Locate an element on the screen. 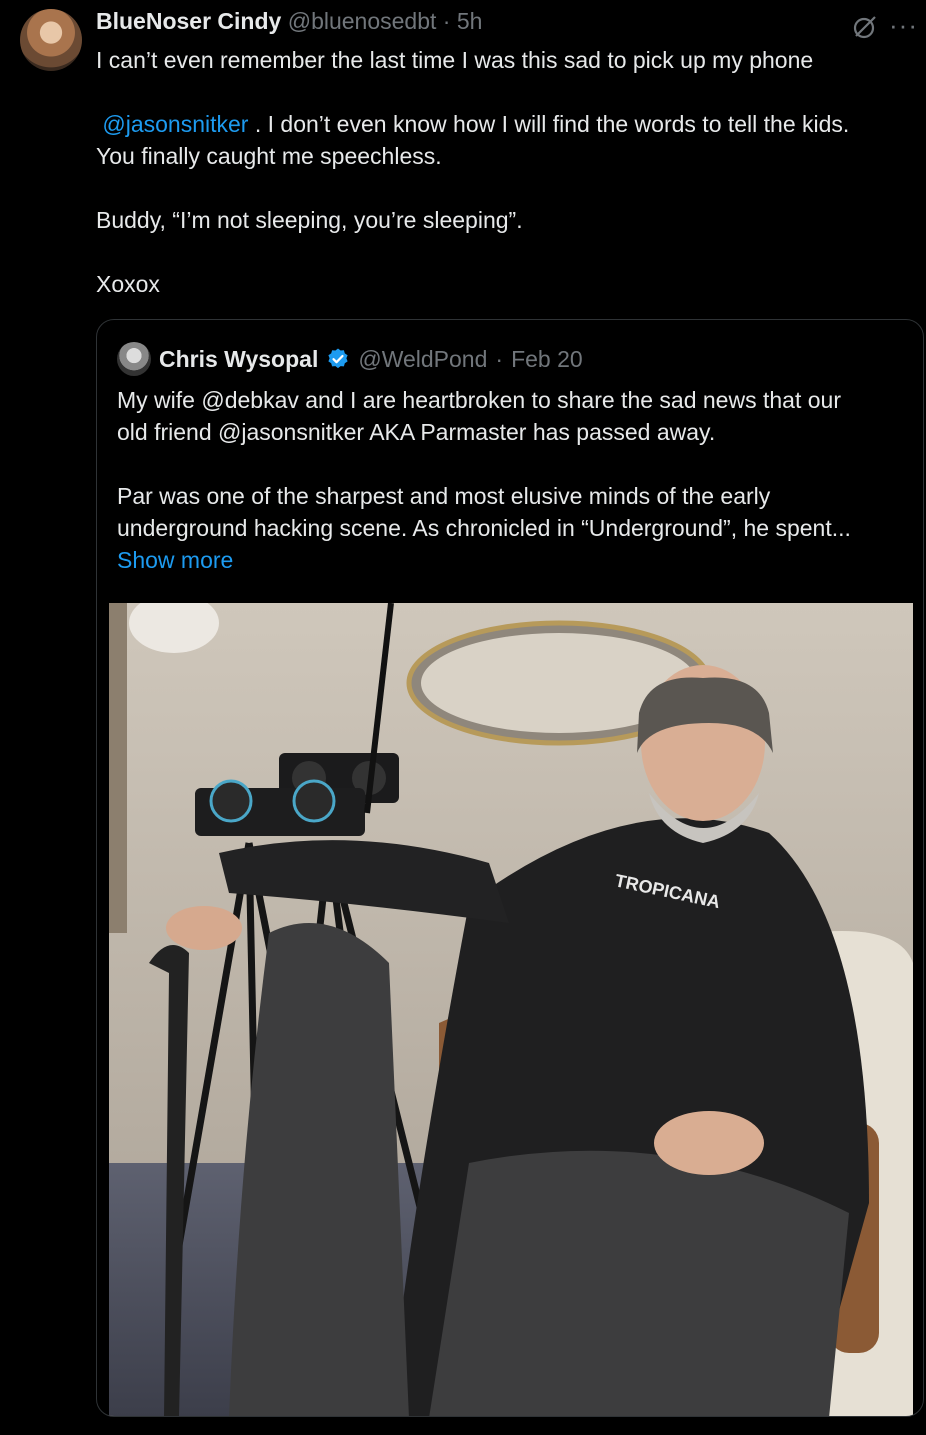 This screenshot has height=1435, width=926. door-frame is located at coordinates (118, 768).